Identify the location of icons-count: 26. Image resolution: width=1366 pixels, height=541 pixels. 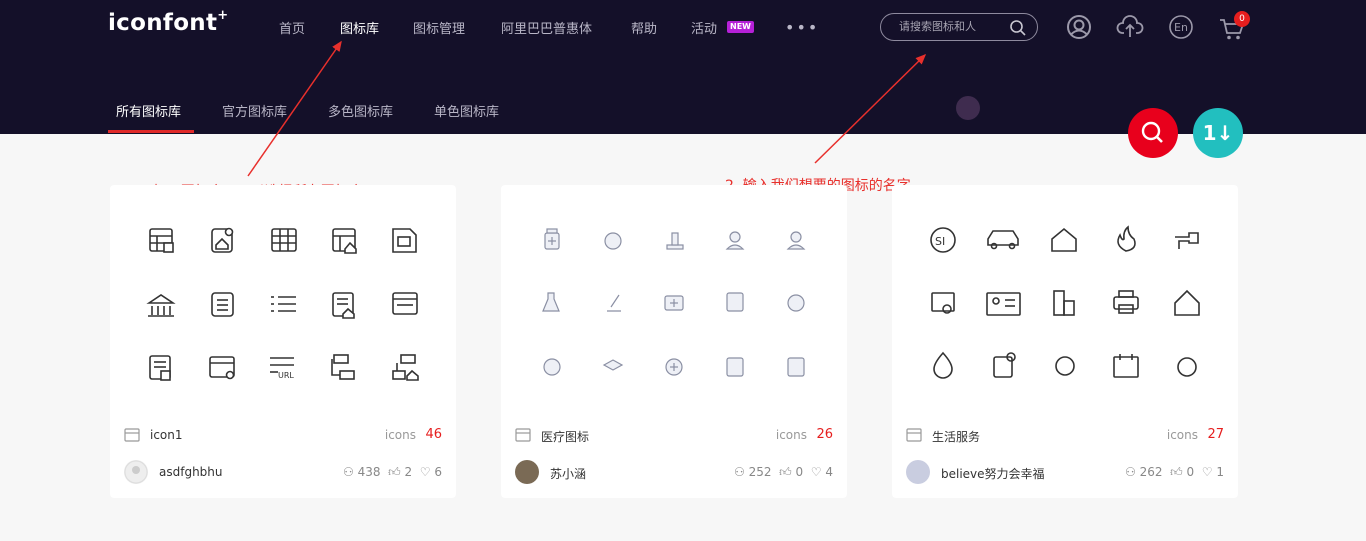
(824, 434).